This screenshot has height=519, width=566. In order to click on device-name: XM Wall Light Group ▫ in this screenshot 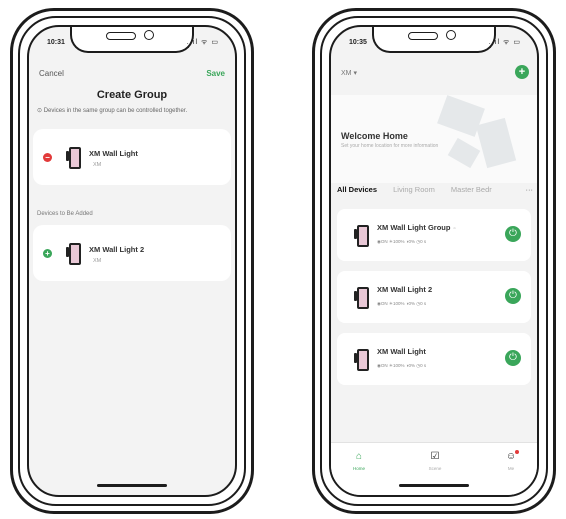, I will do `click(416, 227)`.